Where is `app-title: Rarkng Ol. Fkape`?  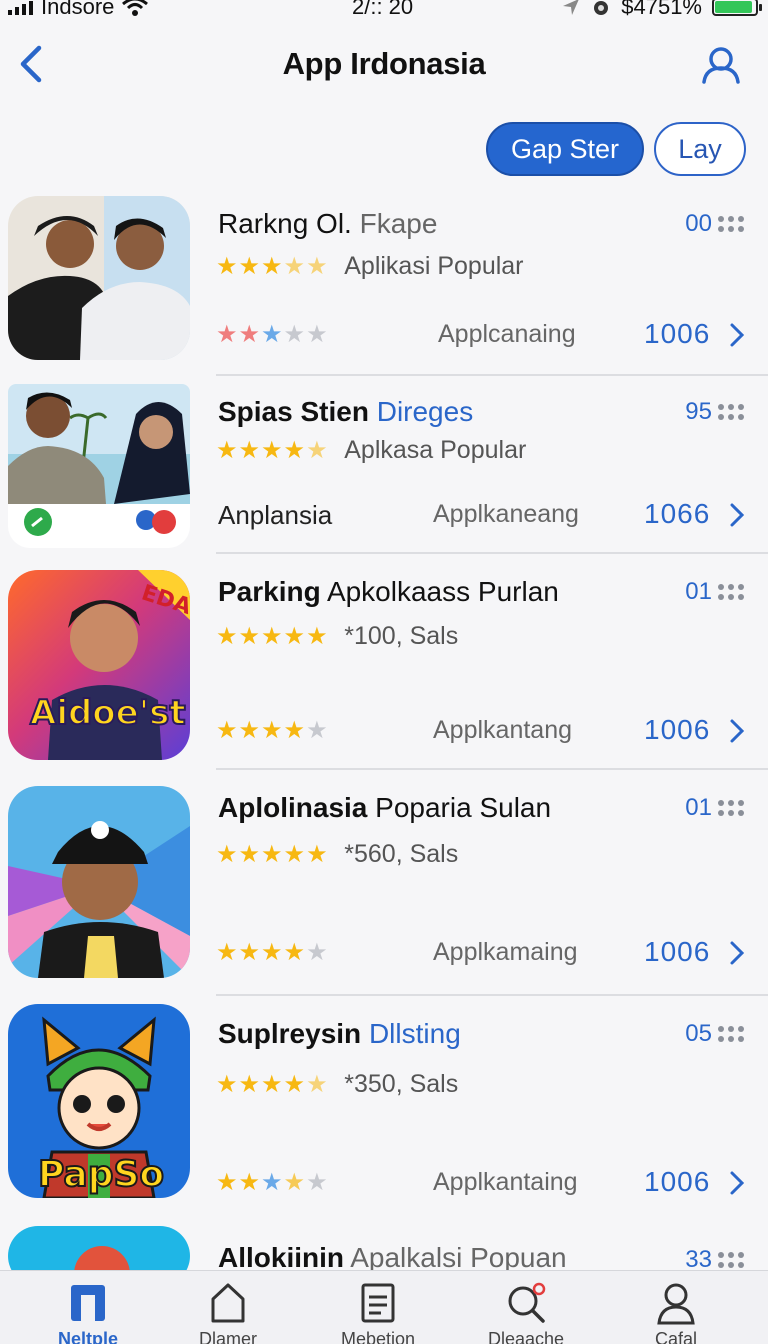 app-title: Rarkng Ol. Fkape is located at coordinates (328, 223).